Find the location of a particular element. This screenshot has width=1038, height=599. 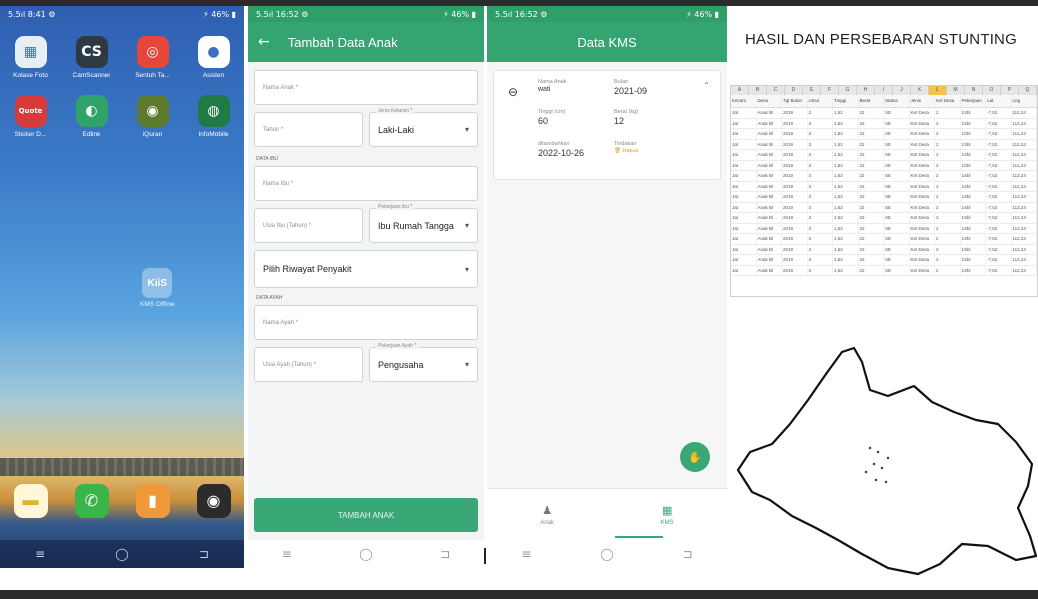

back-arrow-icon: ← is located at coordinates (264, 42).